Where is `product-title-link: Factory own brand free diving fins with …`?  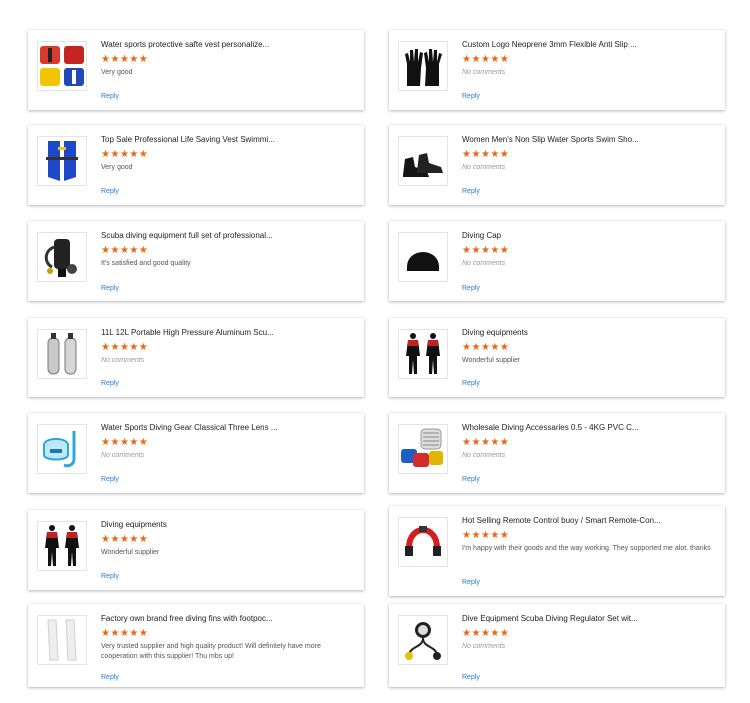
product-title-link: Factory own brand free diving fins with … is located at coordinates (228, 619).